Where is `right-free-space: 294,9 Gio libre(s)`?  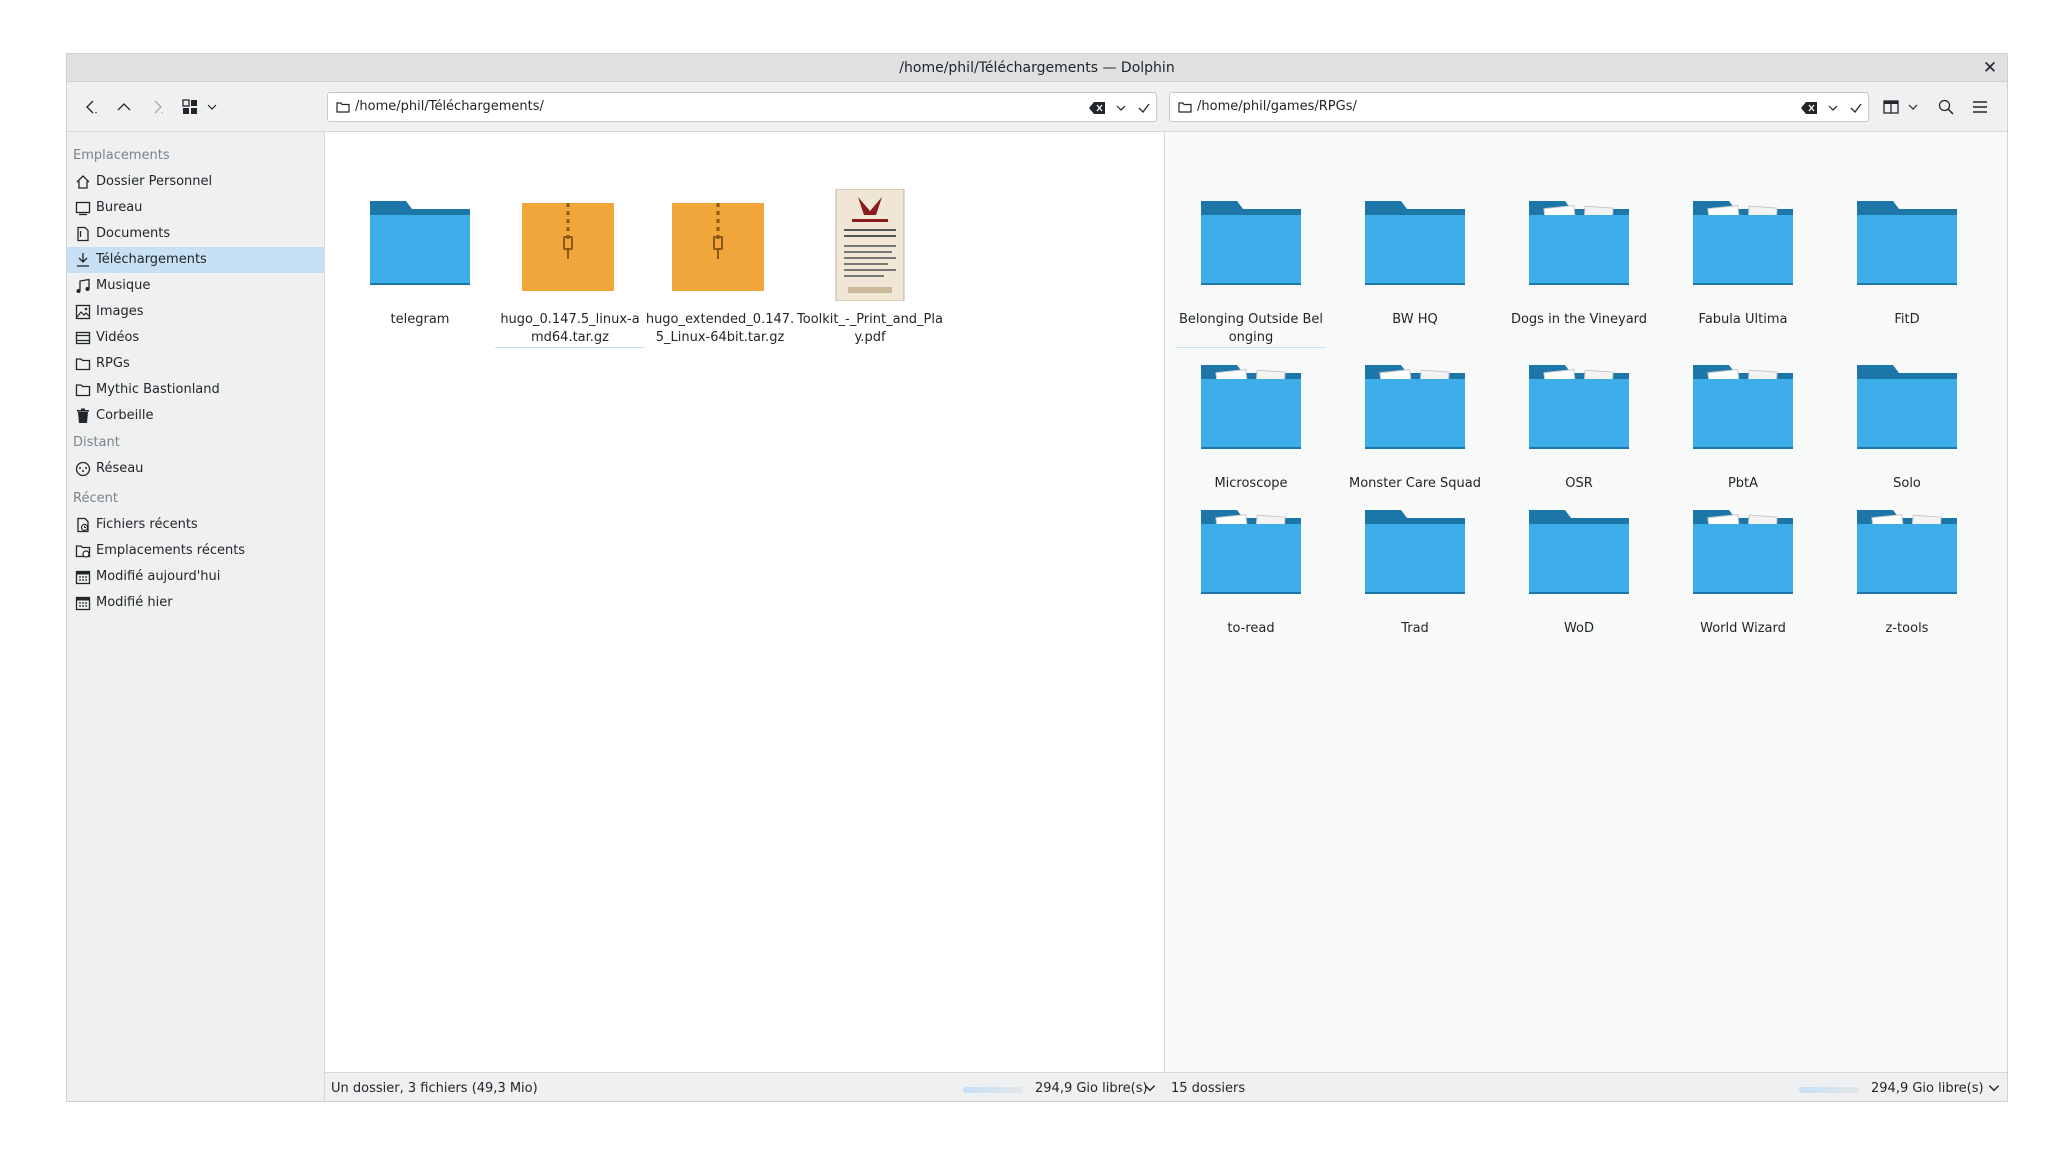
right-free-space: 294,9 Gio libre(s) is located at coordinates (1927, 1088).